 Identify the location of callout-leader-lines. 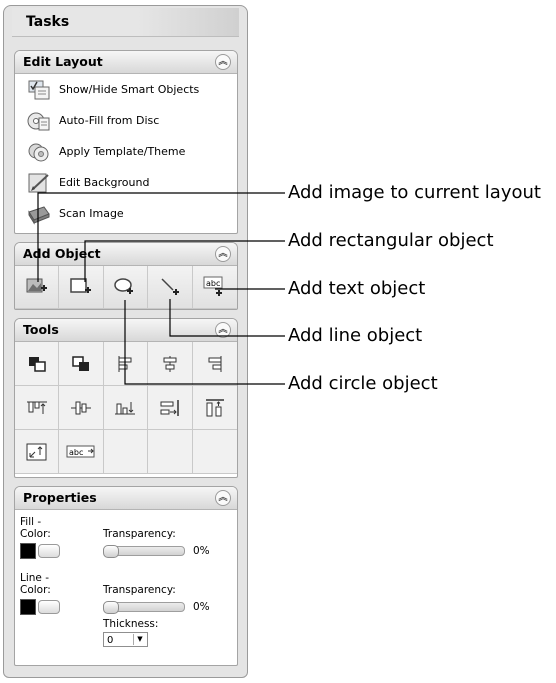
(161, 288).